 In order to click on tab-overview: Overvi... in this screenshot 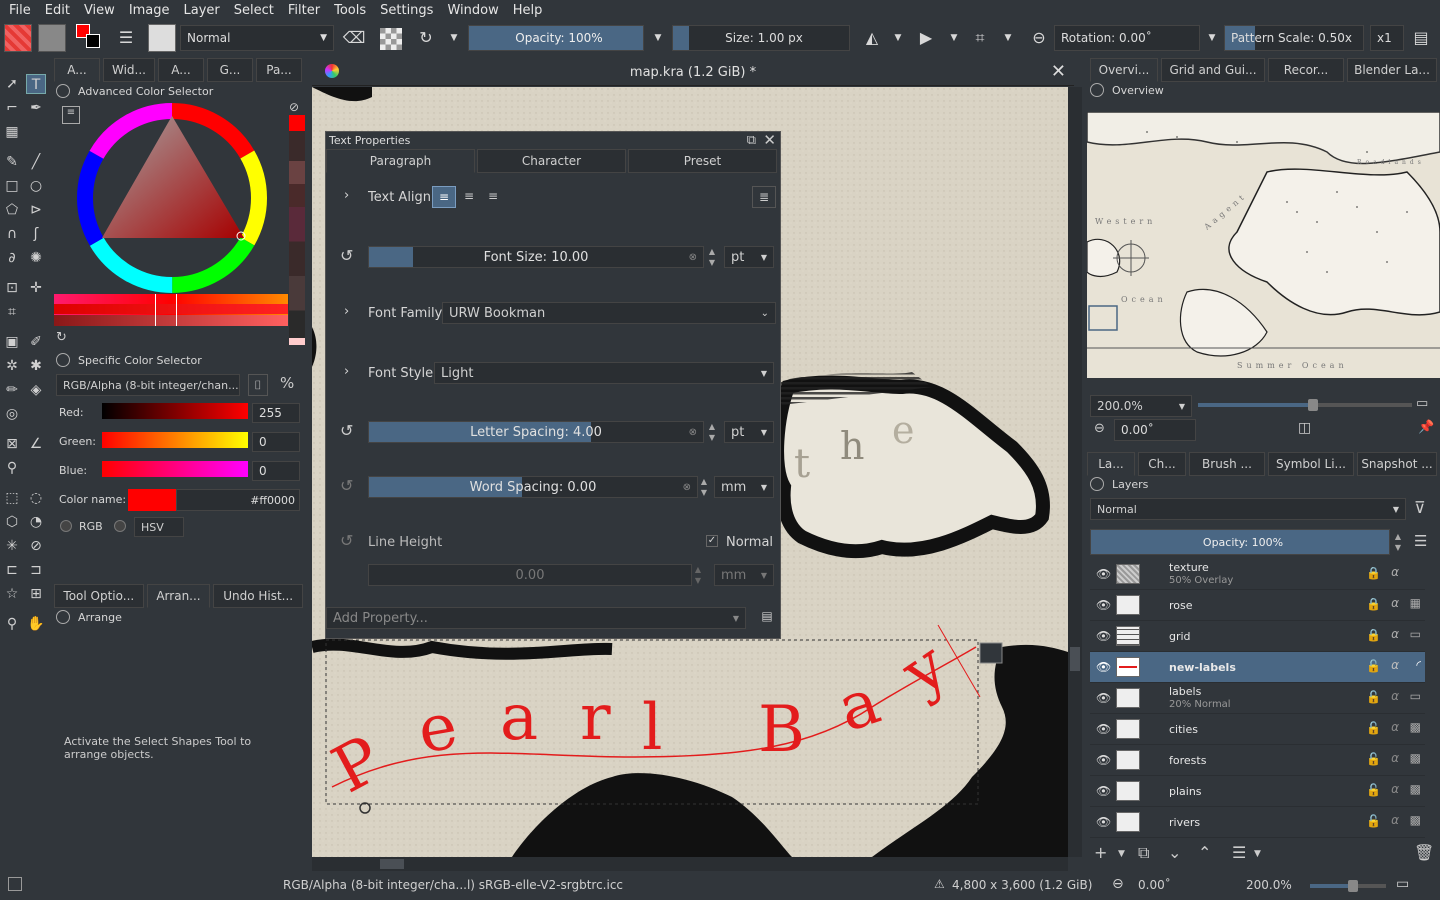, I will do `click(1124, 70)`.